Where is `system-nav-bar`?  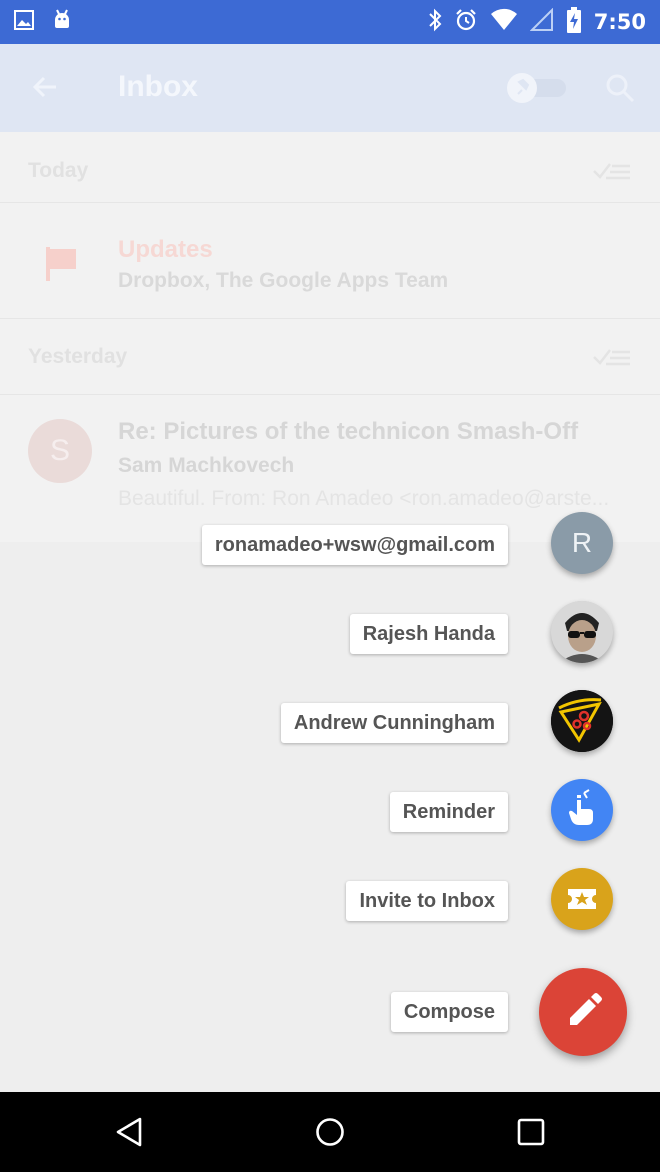 system-nav-bar is located at coordinates (330, 1132).